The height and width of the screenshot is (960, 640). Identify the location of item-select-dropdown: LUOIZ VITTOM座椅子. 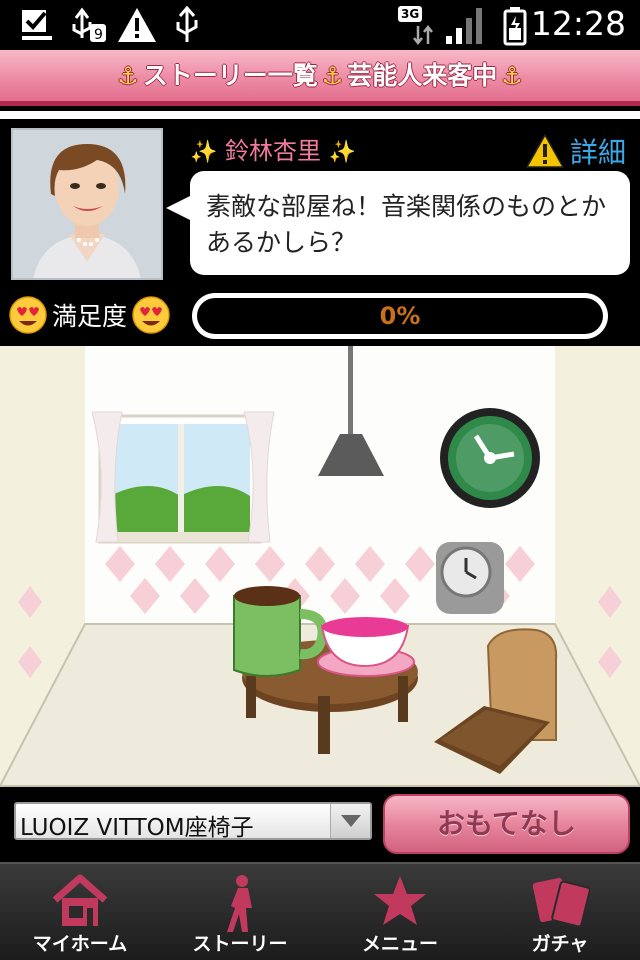
(193, 821).